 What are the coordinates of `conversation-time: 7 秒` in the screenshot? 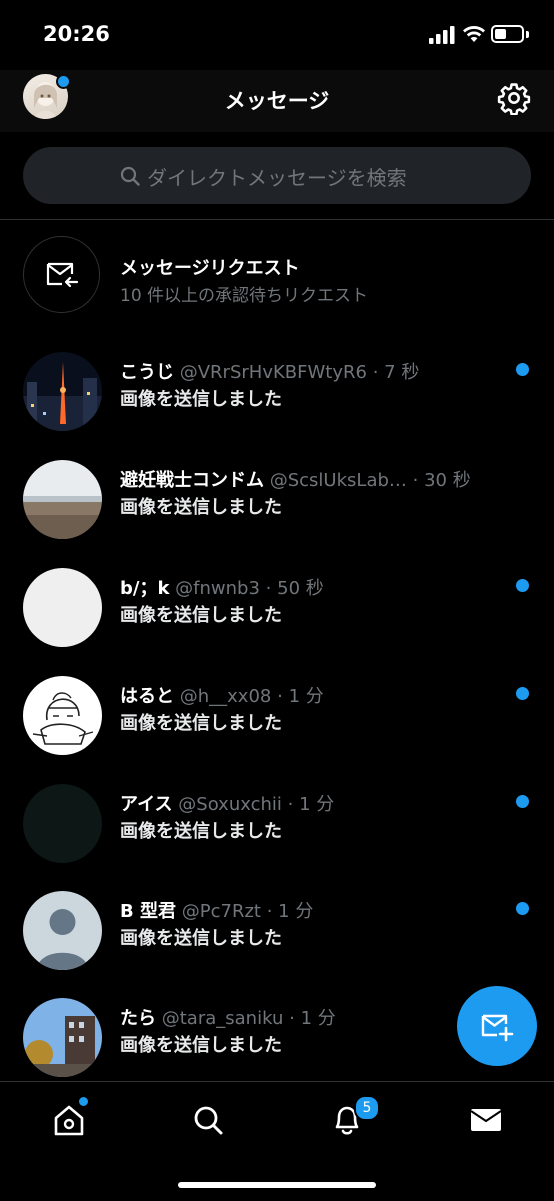 It's located at (402, 372).